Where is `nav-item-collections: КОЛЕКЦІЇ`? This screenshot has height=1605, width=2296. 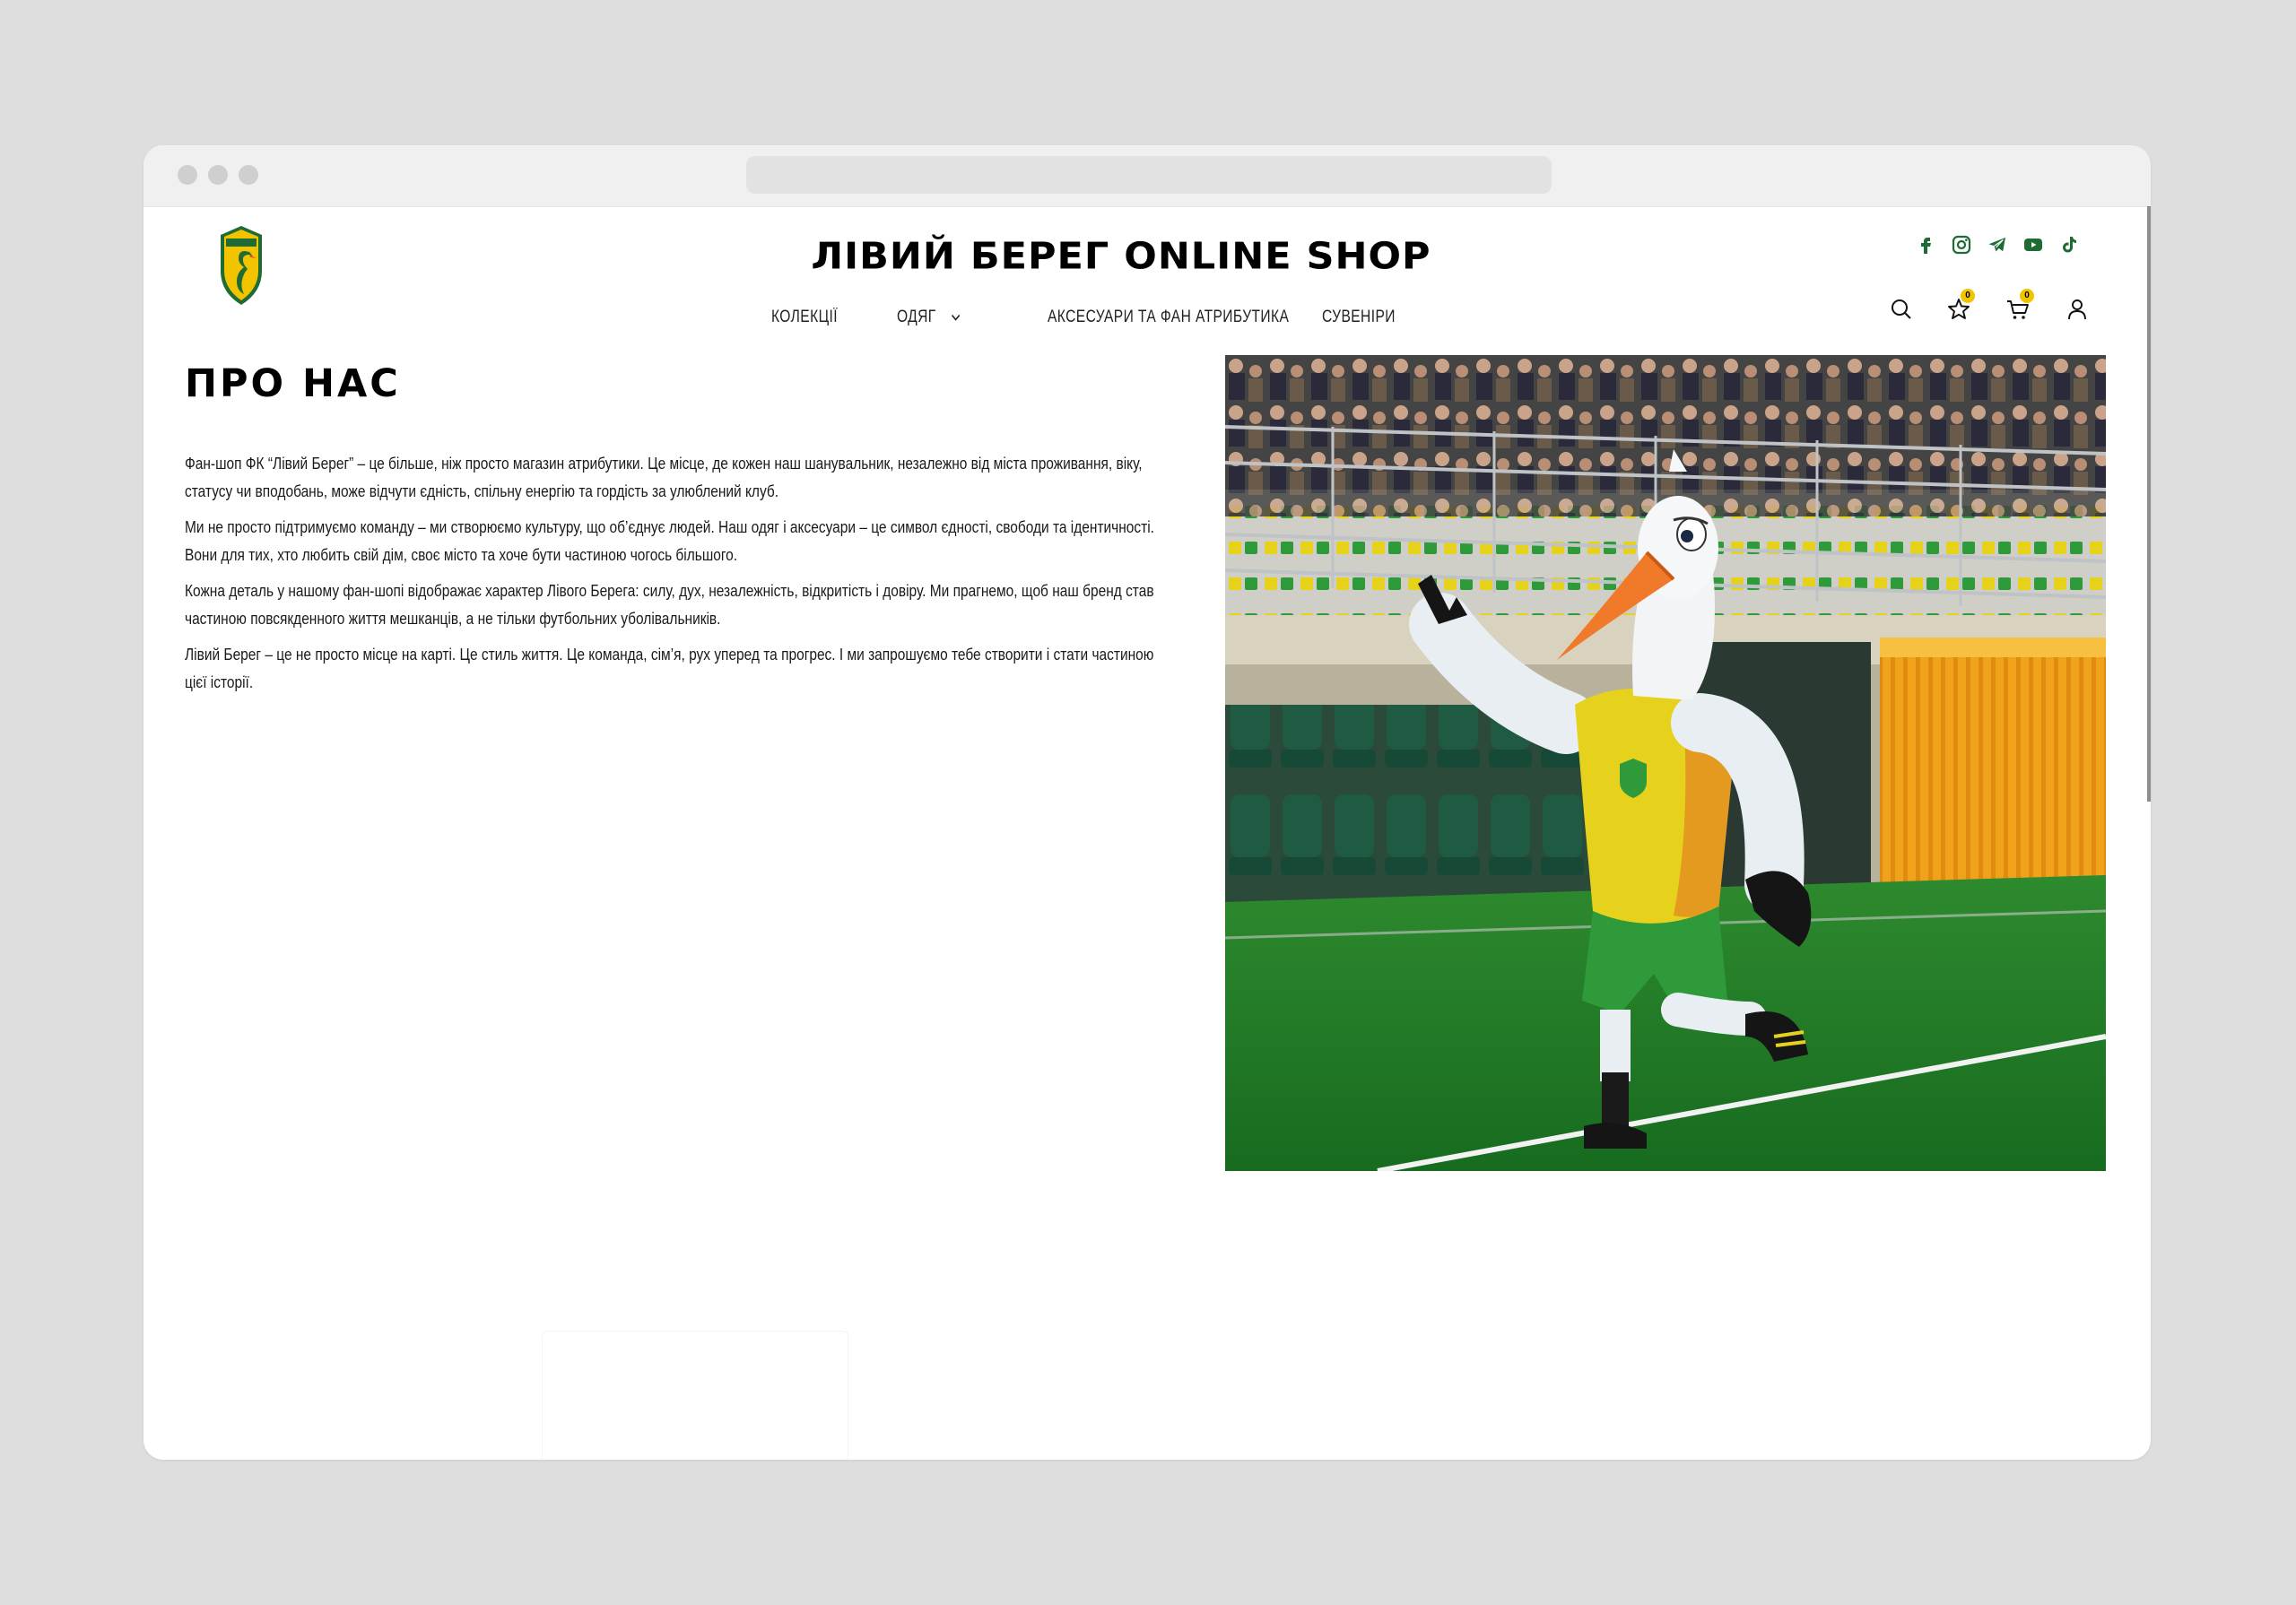 nav-item-collections: КОЛЕКЦІЇ is located at coordinates (804, 317).